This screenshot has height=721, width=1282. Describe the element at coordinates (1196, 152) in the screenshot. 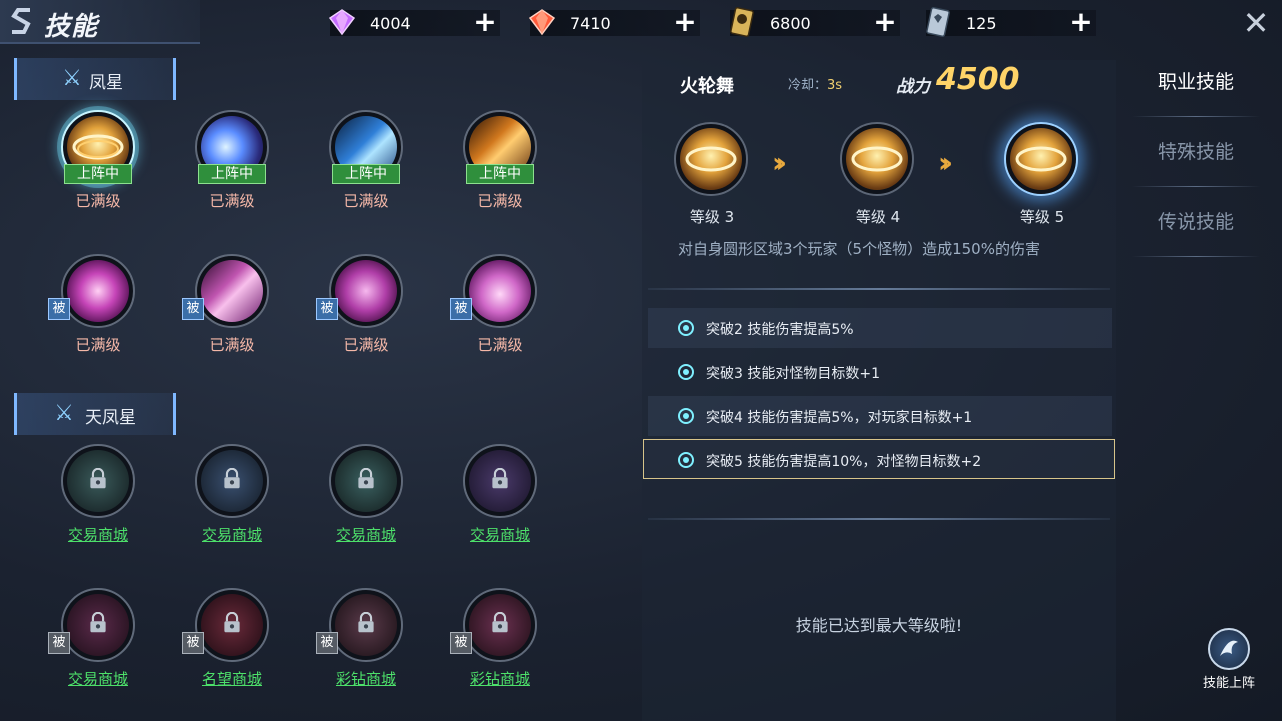

I see `tab-special-skills: 特殊技能` at that location.